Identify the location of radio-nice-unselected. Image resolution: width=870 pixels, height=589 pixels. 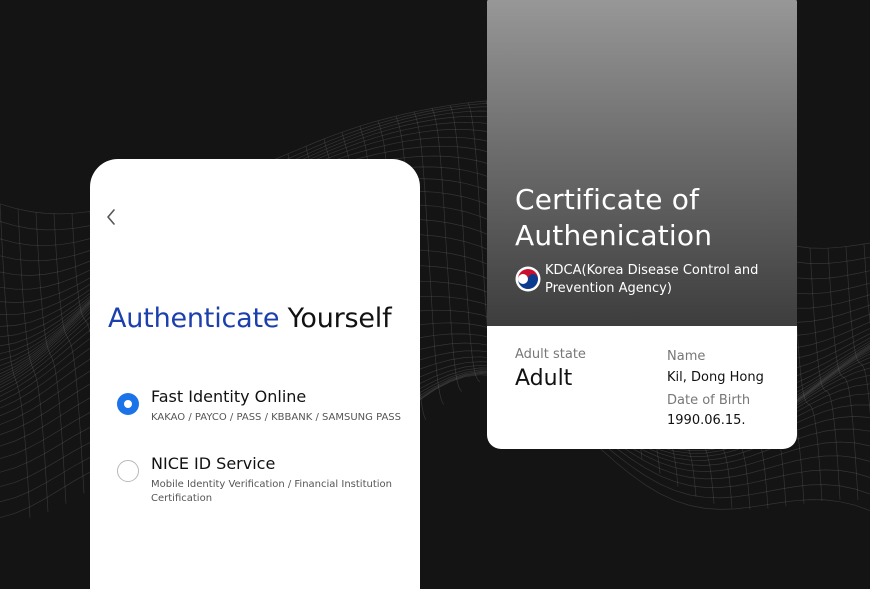
(128, 471).